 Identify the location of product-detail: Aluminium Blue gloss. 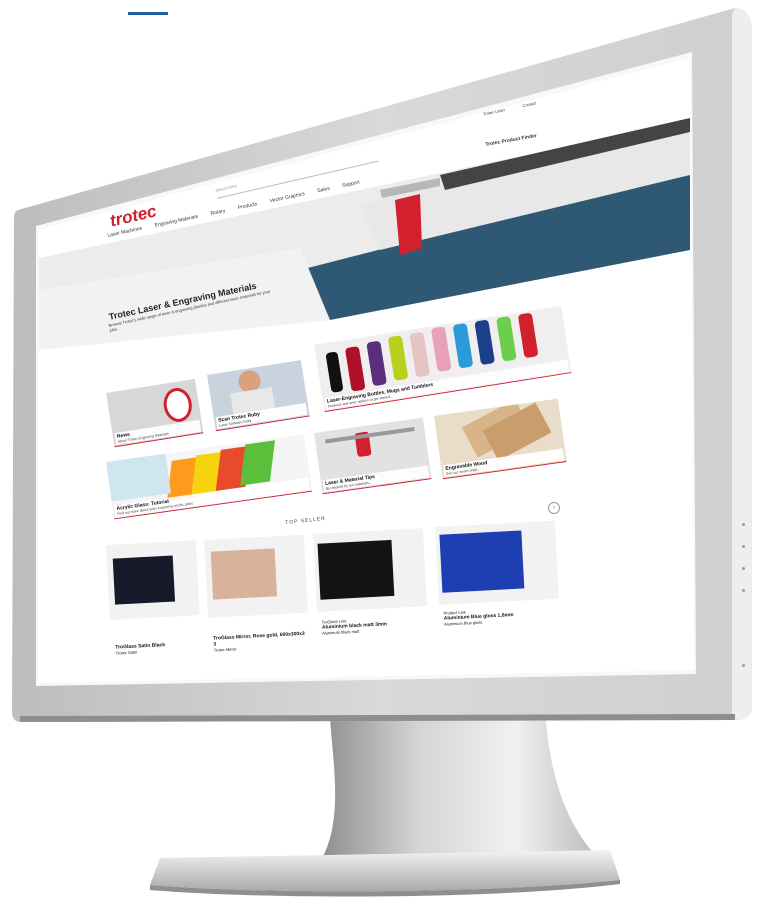
(463, 623).